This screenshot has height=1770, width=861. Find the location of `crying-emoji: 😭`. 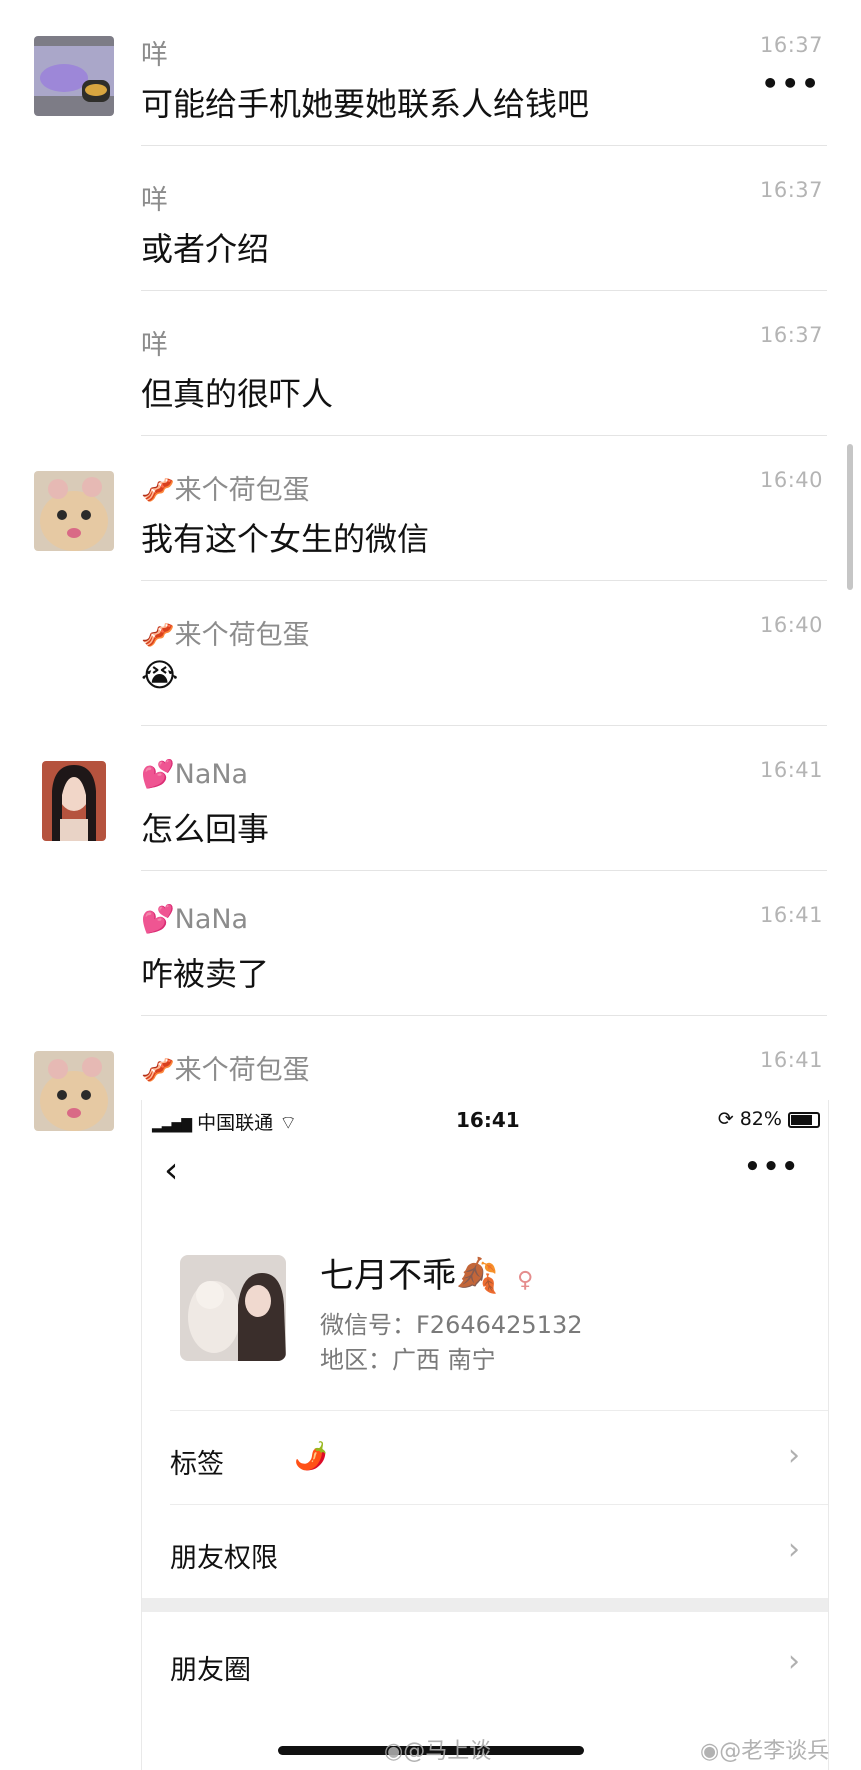

crying-emoji: 😭 is located at coordinates (160, 675).